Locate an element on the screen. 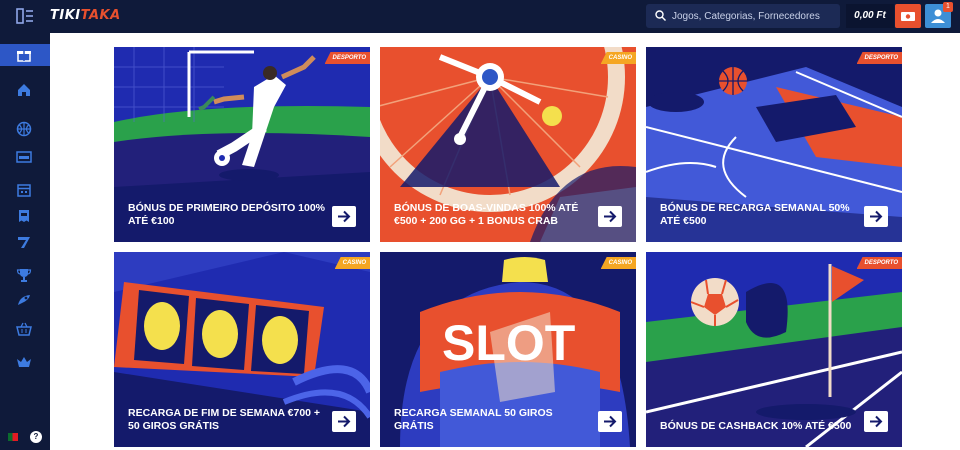  sidebar-item-casino is located at coordinates (25, 242).